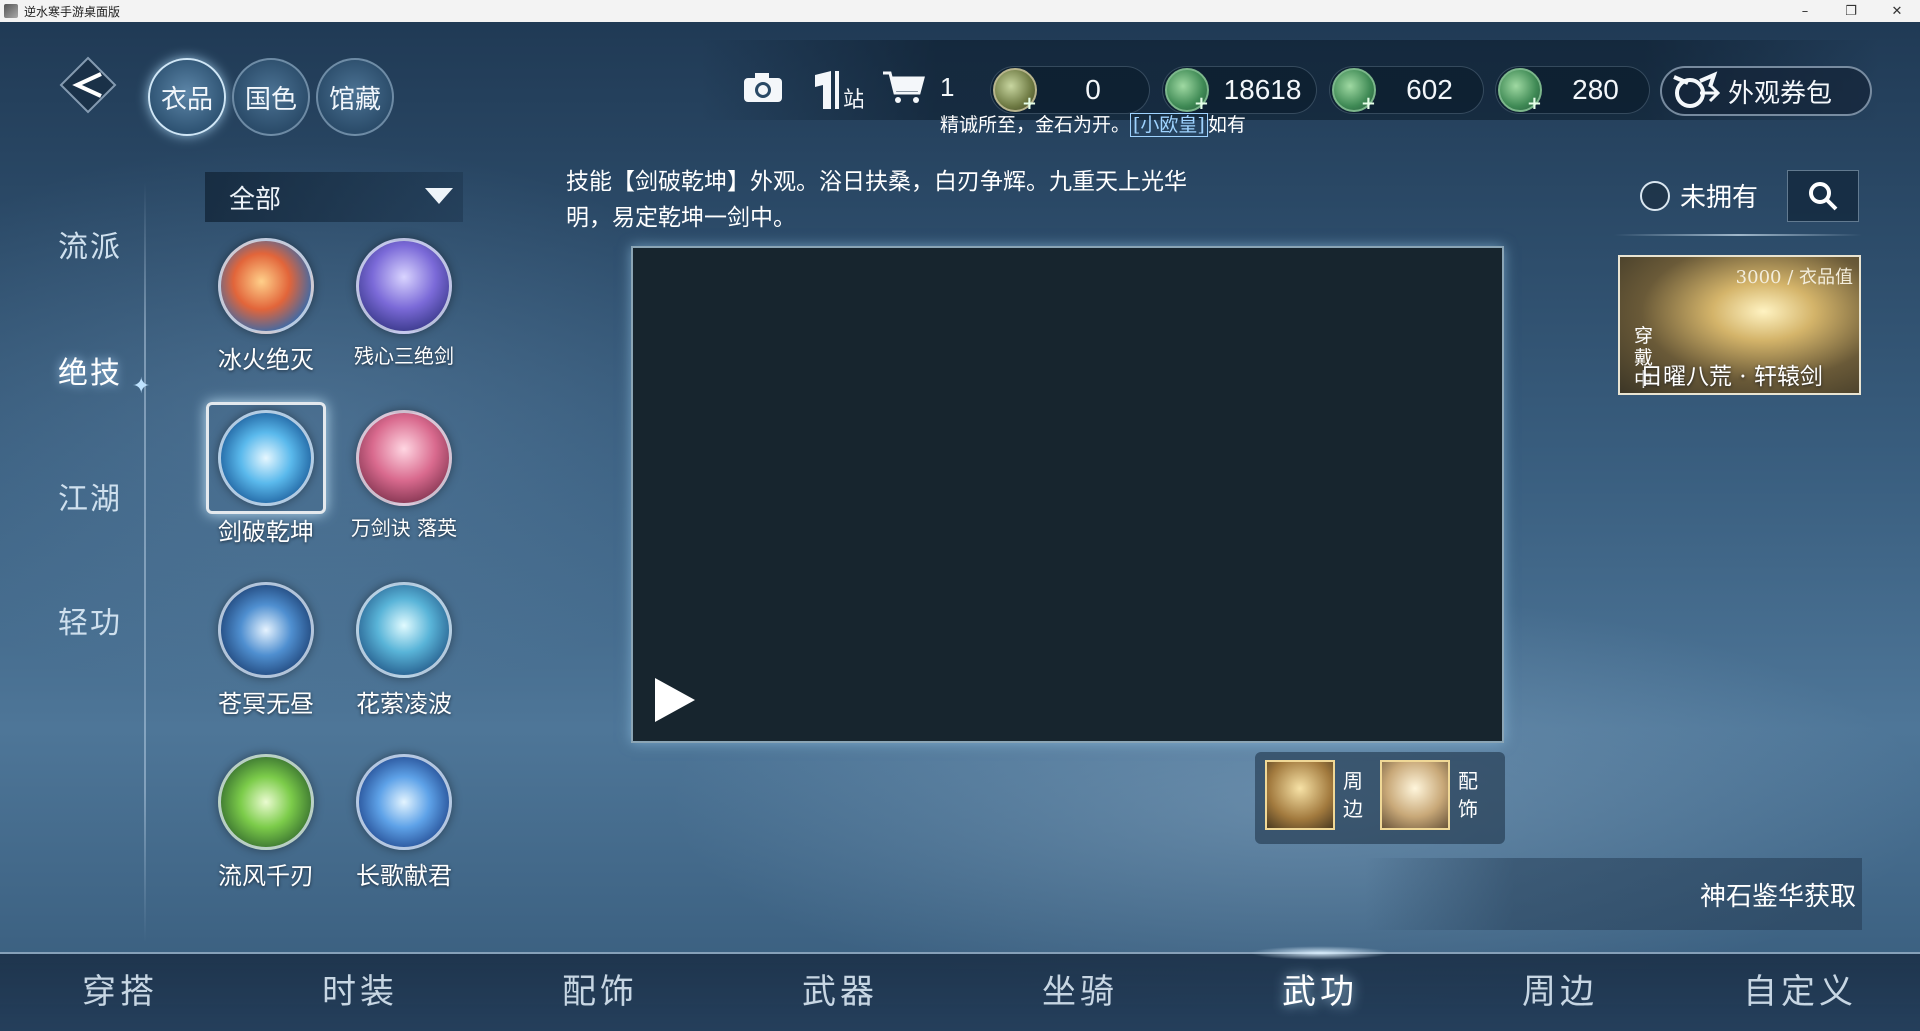  Describe the element at coordinates (266, 630) in the screenshot. I see `skill-lightning-icon` at that location.